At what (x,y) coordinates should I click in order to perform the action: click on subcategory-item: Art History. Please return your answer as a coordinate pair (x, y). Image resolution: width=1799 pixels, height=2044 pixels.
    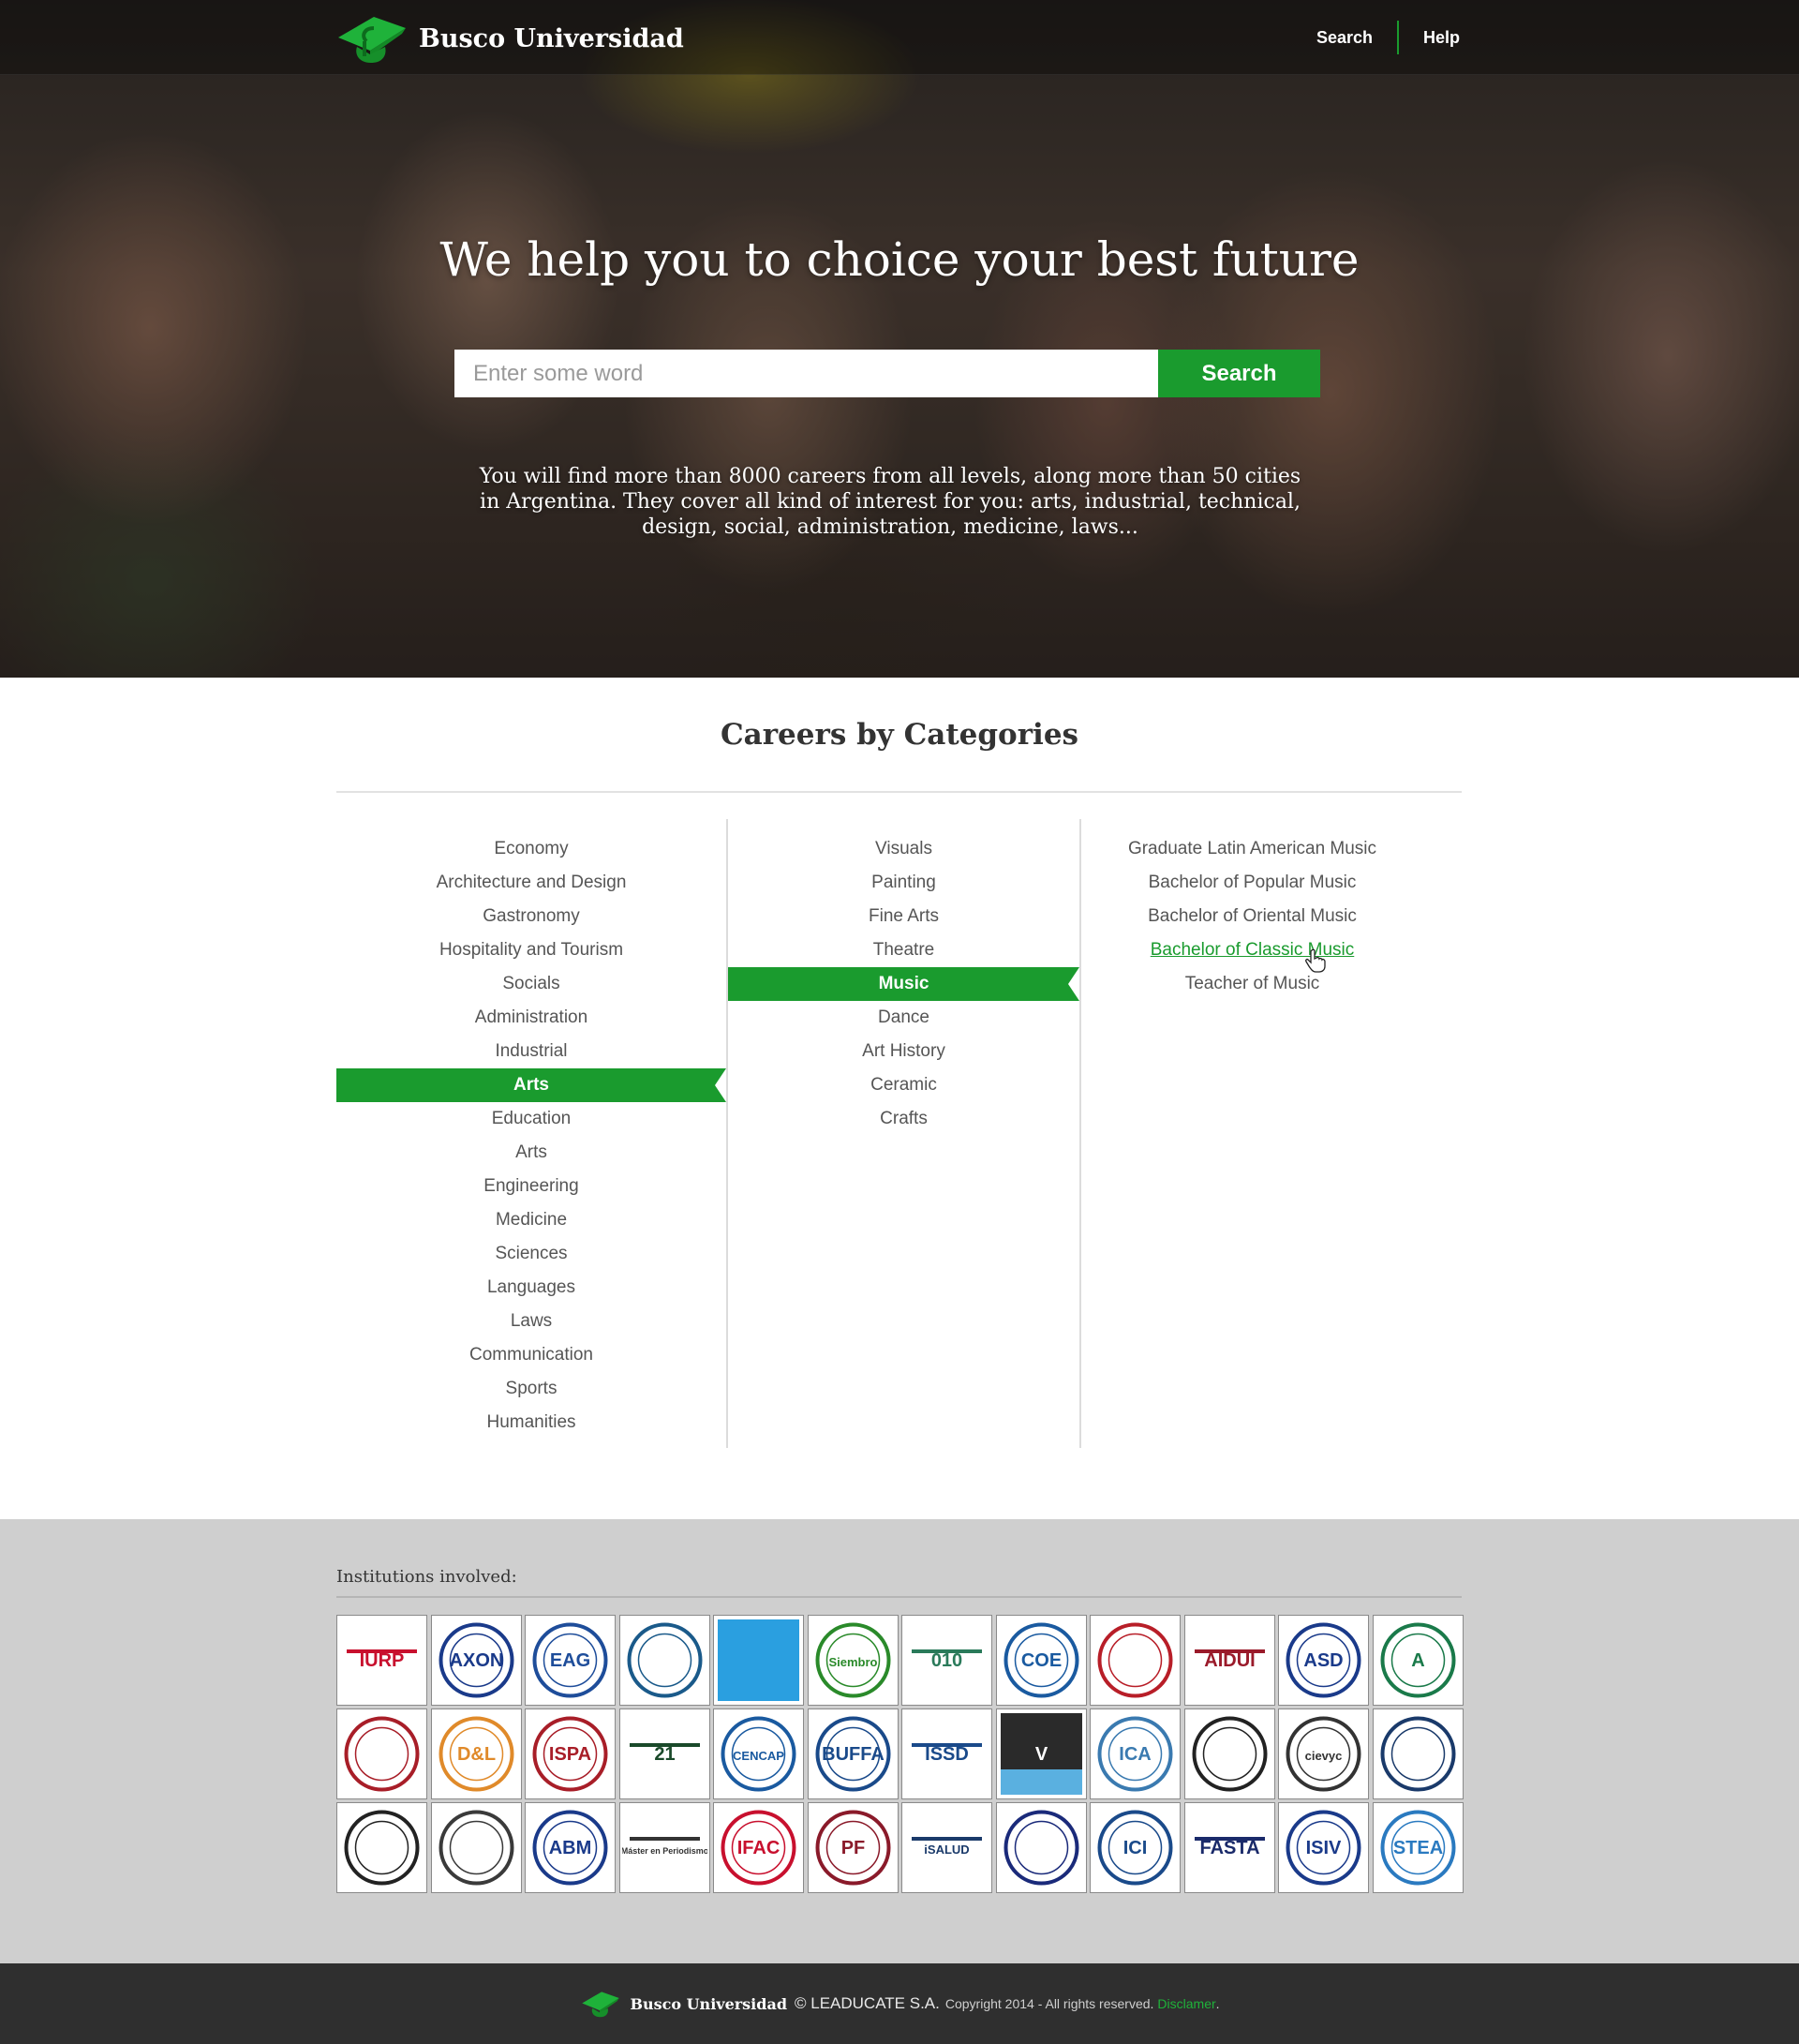
    Looking at the image, I should click on (903, 1051).